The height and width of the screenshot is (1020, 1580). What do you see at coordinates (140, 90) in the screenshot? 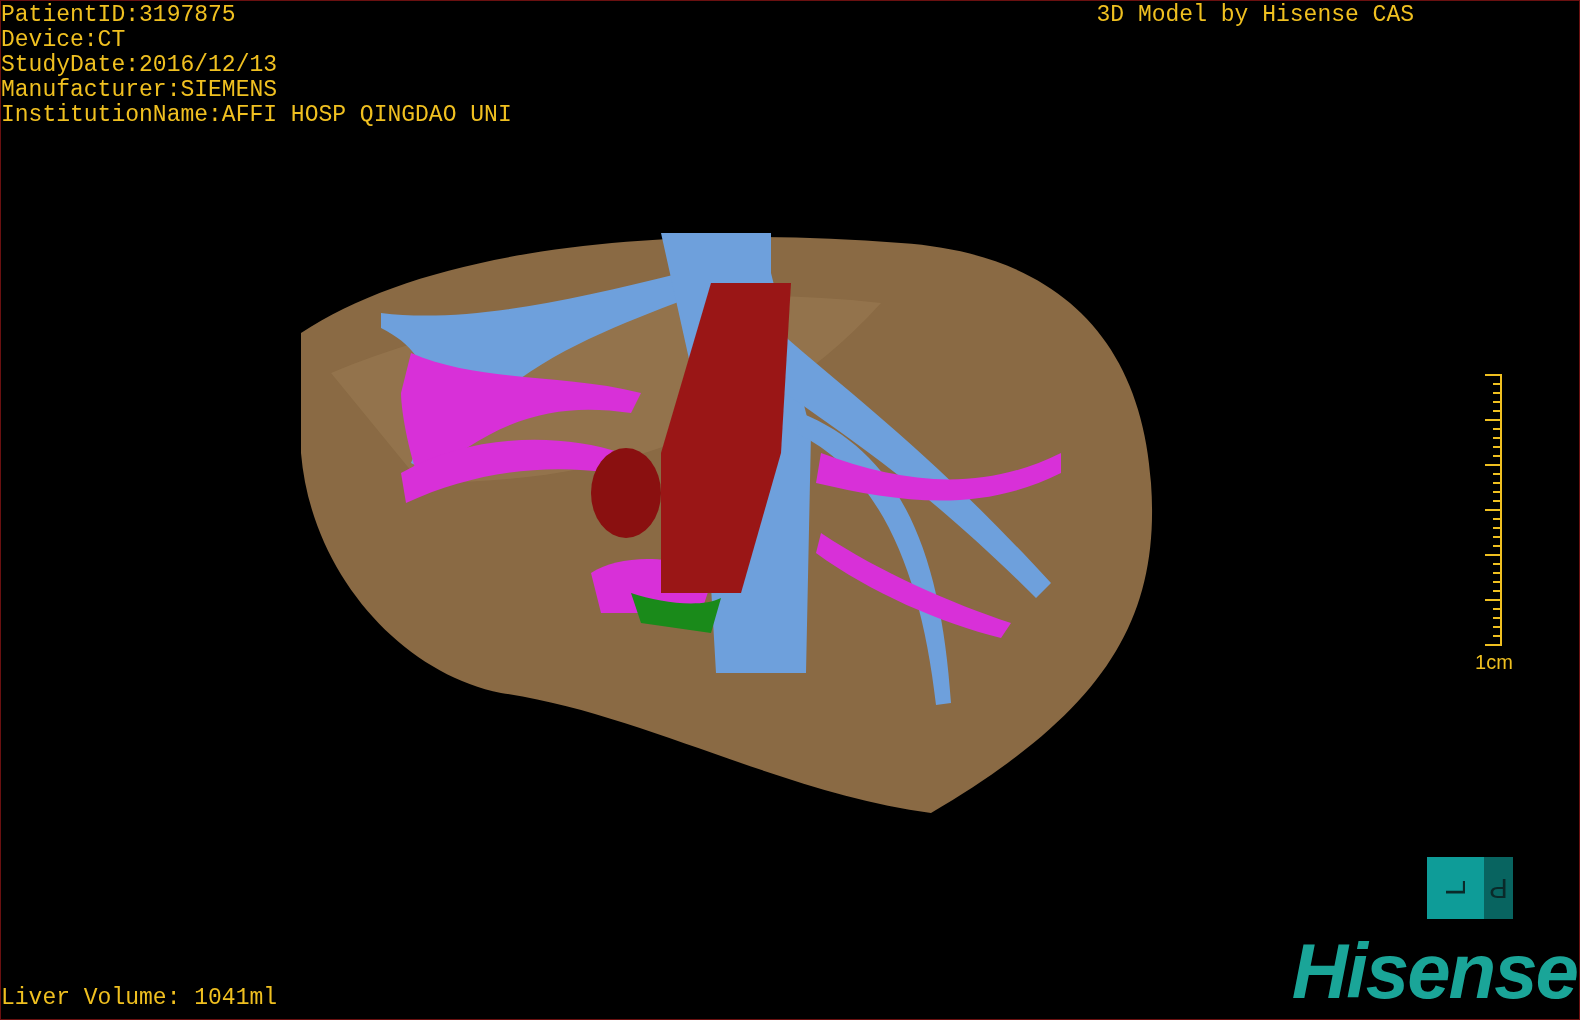
I see `study-info-line: Manufacturer:SIEMENS` at bounding box center [140, 90].